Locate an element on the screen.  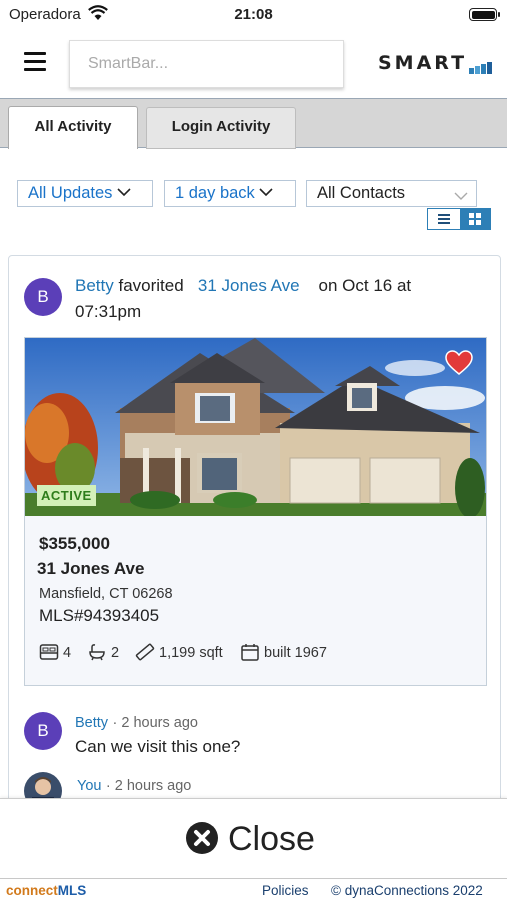
close-label: Close is located at coordinates (271, 839).